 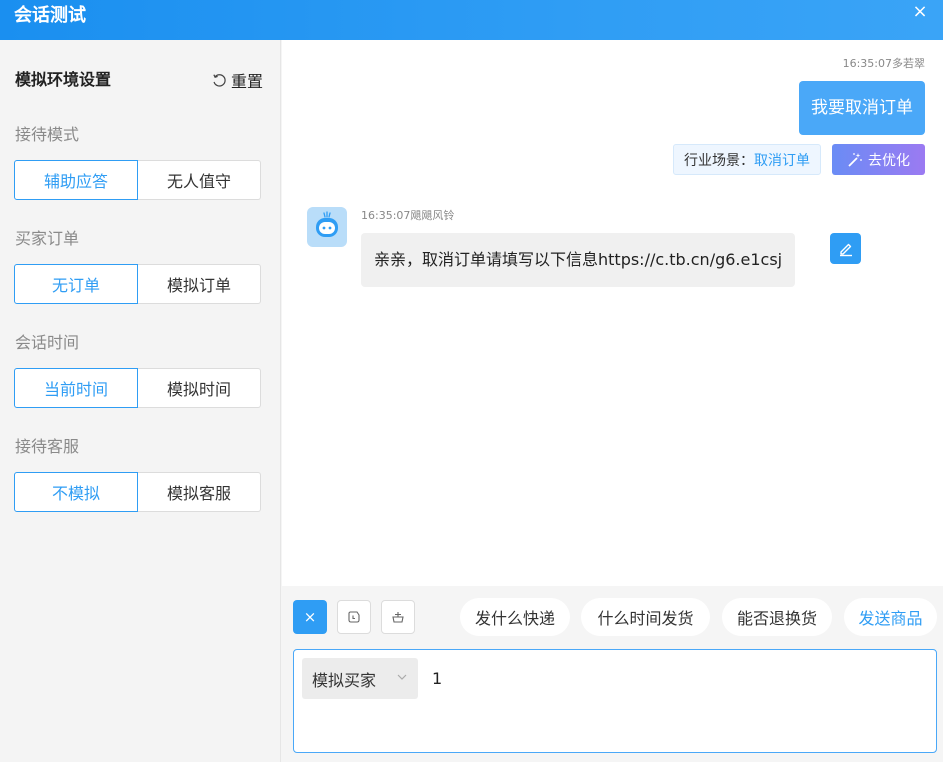 I want to click on option-assisted-reply: 辅助应答, so click(x=76, y=180).